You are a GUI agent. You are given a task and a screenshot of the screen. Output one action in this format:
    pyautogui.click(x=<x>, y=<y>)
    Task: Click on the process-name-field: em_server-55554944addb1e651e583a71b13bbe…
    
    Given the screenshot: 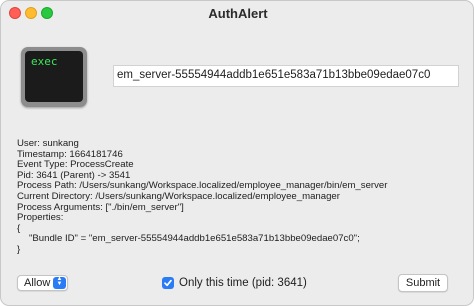 What is the action you would take?
    pyautogui.click(x=286, y=76)
    